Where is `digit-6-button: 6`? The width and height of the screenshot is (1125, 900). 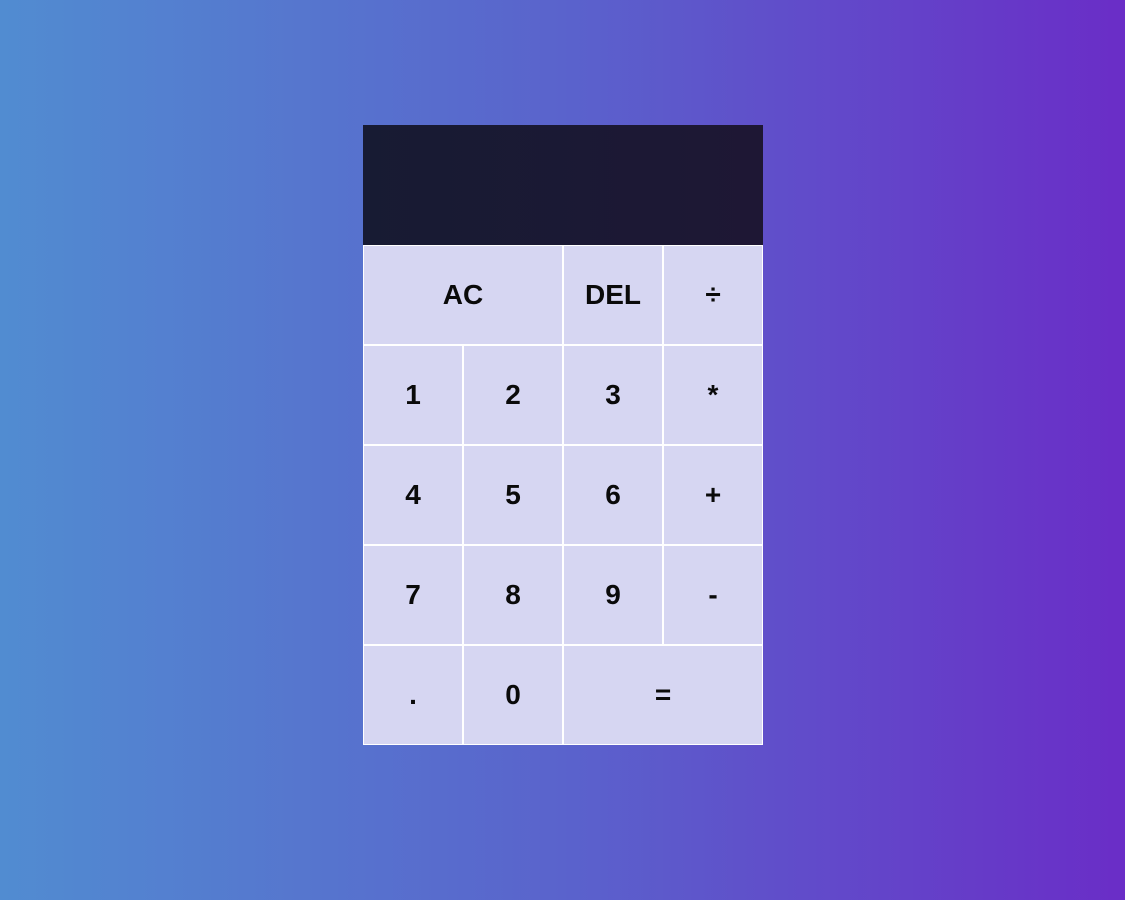 digit-6-button: 6 is located at coordinates (613, 495).